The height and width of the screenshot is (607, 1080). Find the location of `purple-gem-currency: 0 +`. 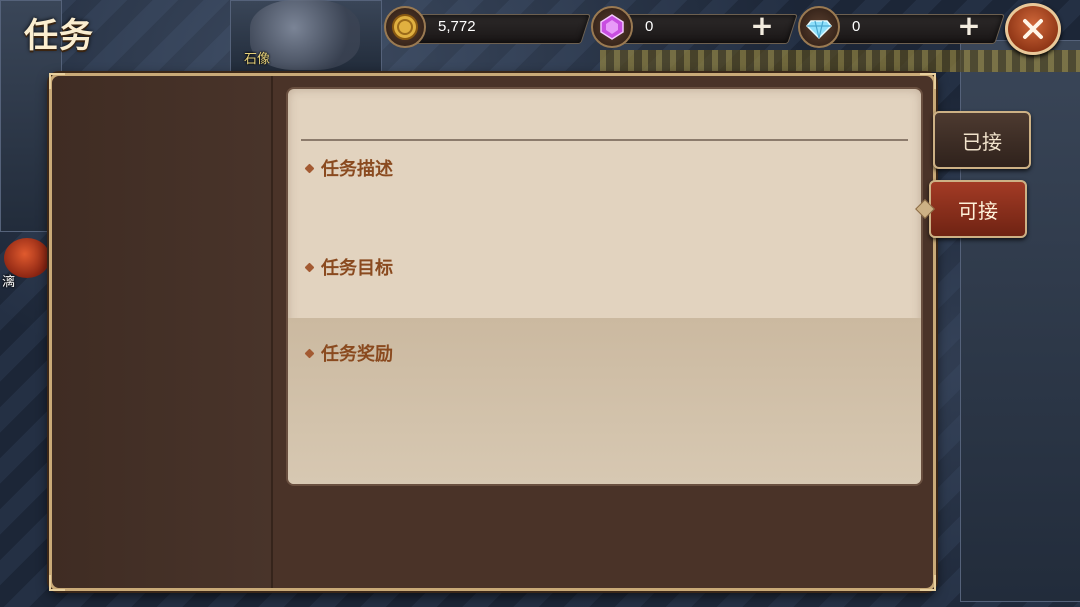

purple-gem-currency: 0 + is located at coordinates (694, 27).